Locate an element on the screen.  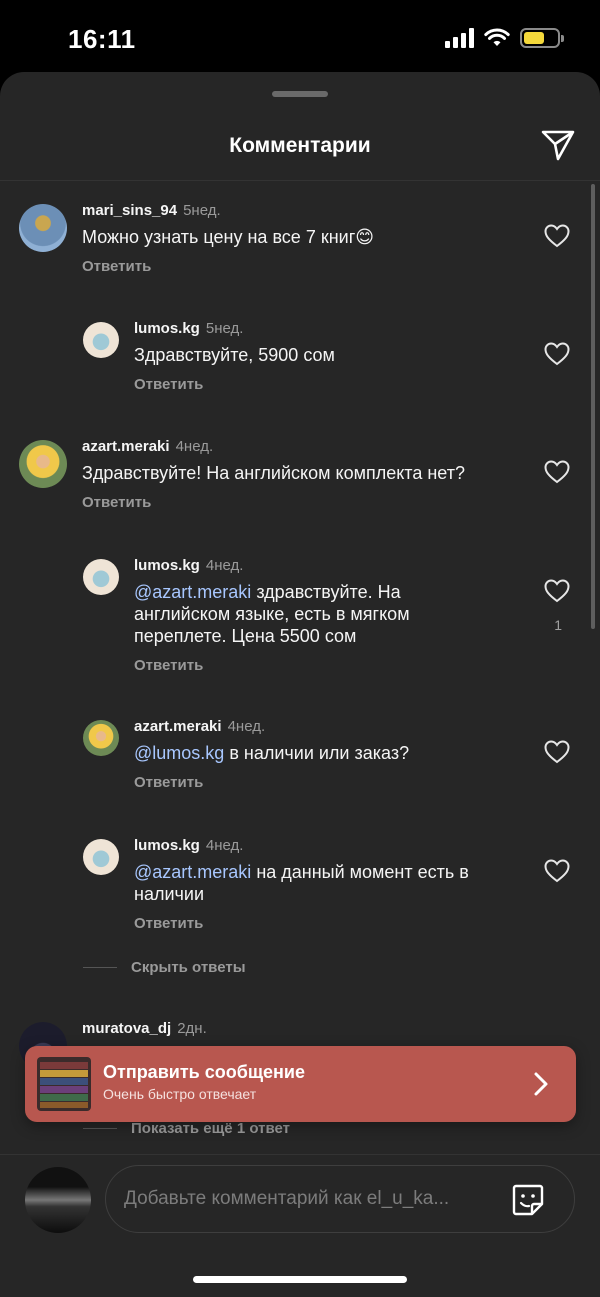
status-icons is located at coordinates (504, 38).